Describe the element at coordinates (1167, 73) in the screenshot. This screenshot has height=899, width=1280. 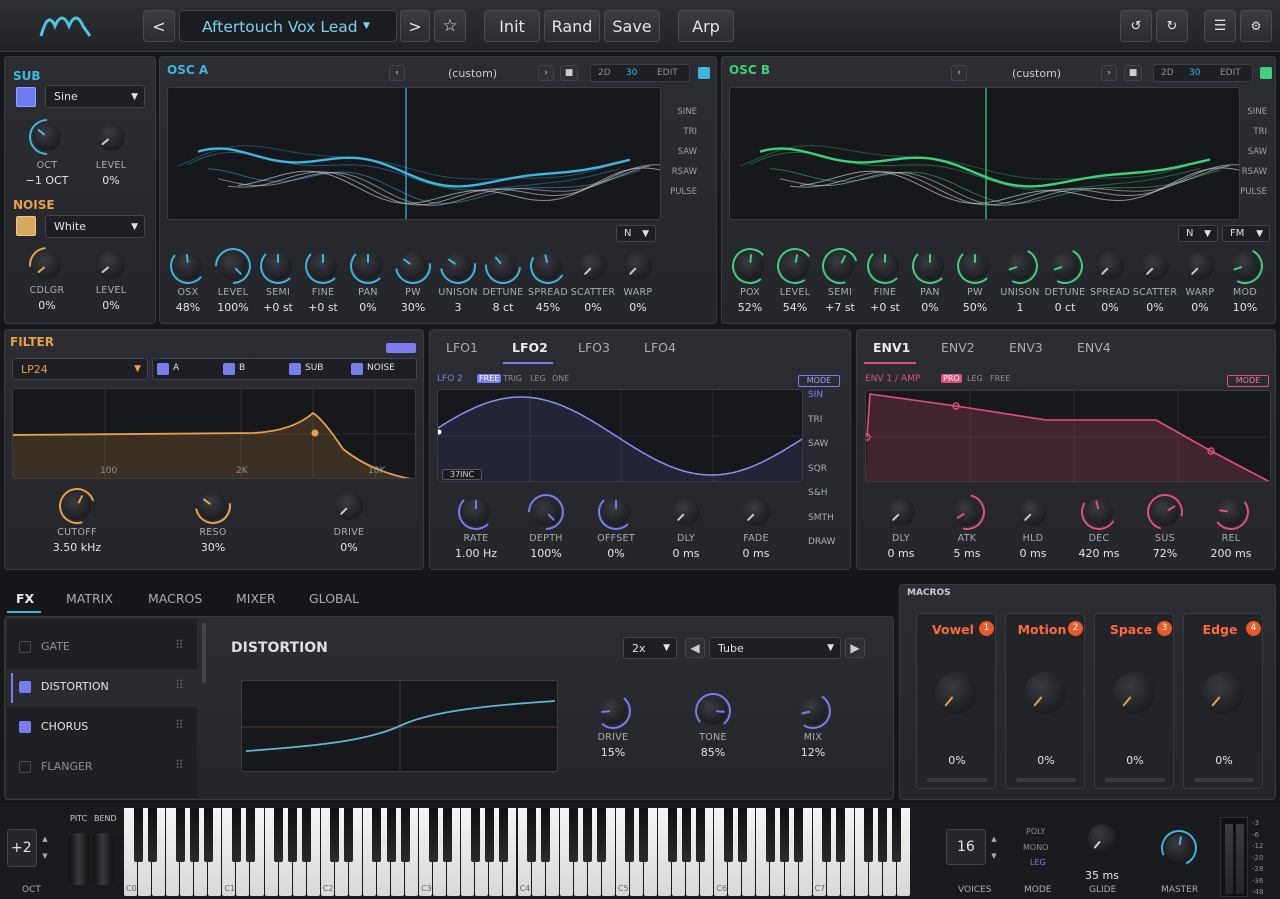
I see `osc-b-2d-toggle: 2D` at that location.